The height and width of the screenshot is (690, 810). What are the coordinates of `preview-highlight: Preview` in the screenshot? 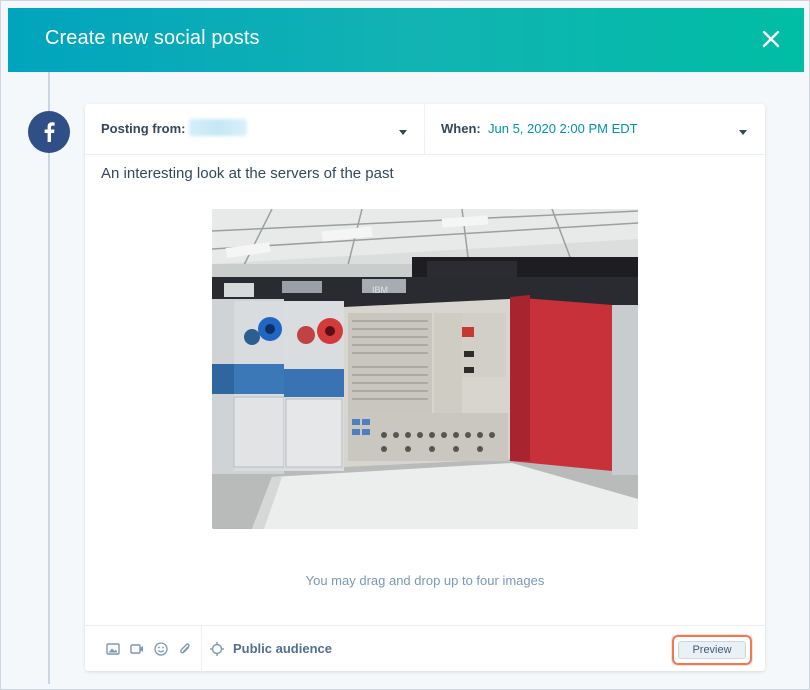 It's located at (712, 650).